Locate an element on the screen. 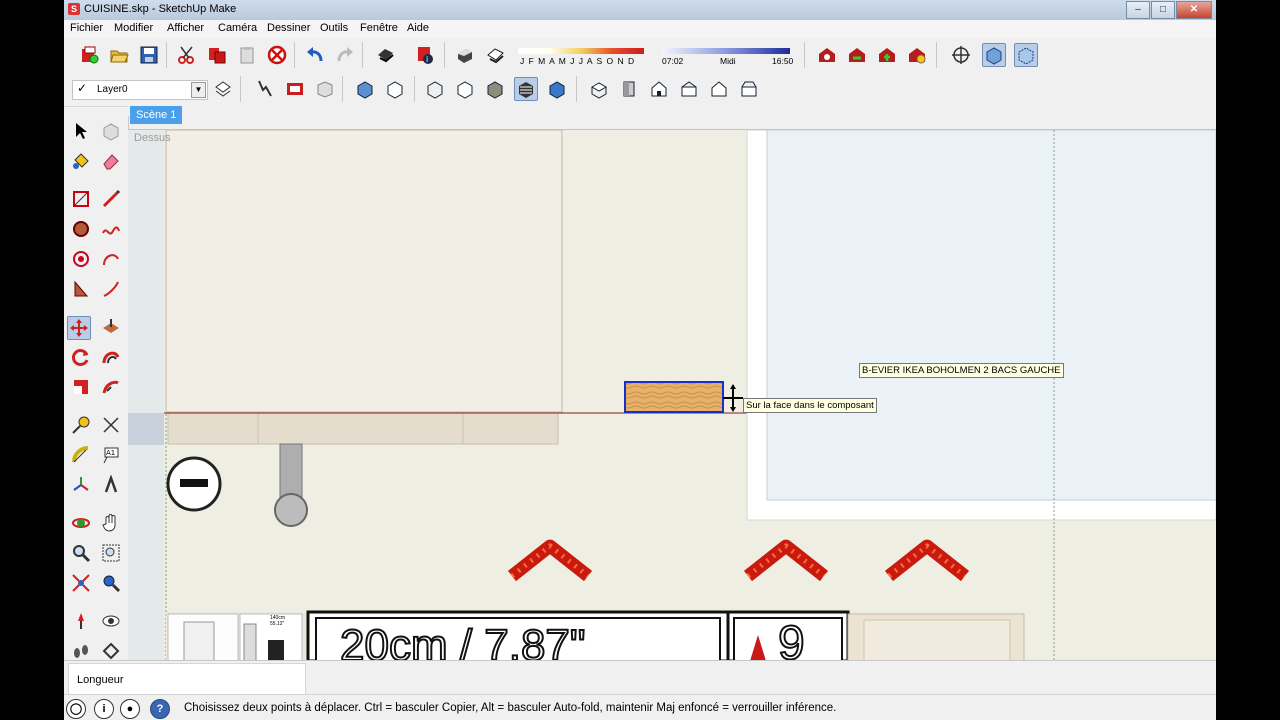  front-view-icon is located at coordinates (629, 89).